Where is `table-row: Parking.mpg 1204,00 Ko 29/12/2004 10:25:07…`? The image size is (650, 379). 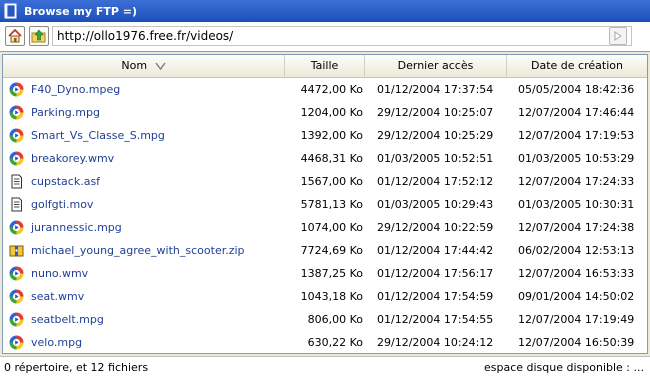 table-row: Parking.mpg 1204,00 Ko 29/12/2004 10:25:07… is located at coordinates (325, 112).